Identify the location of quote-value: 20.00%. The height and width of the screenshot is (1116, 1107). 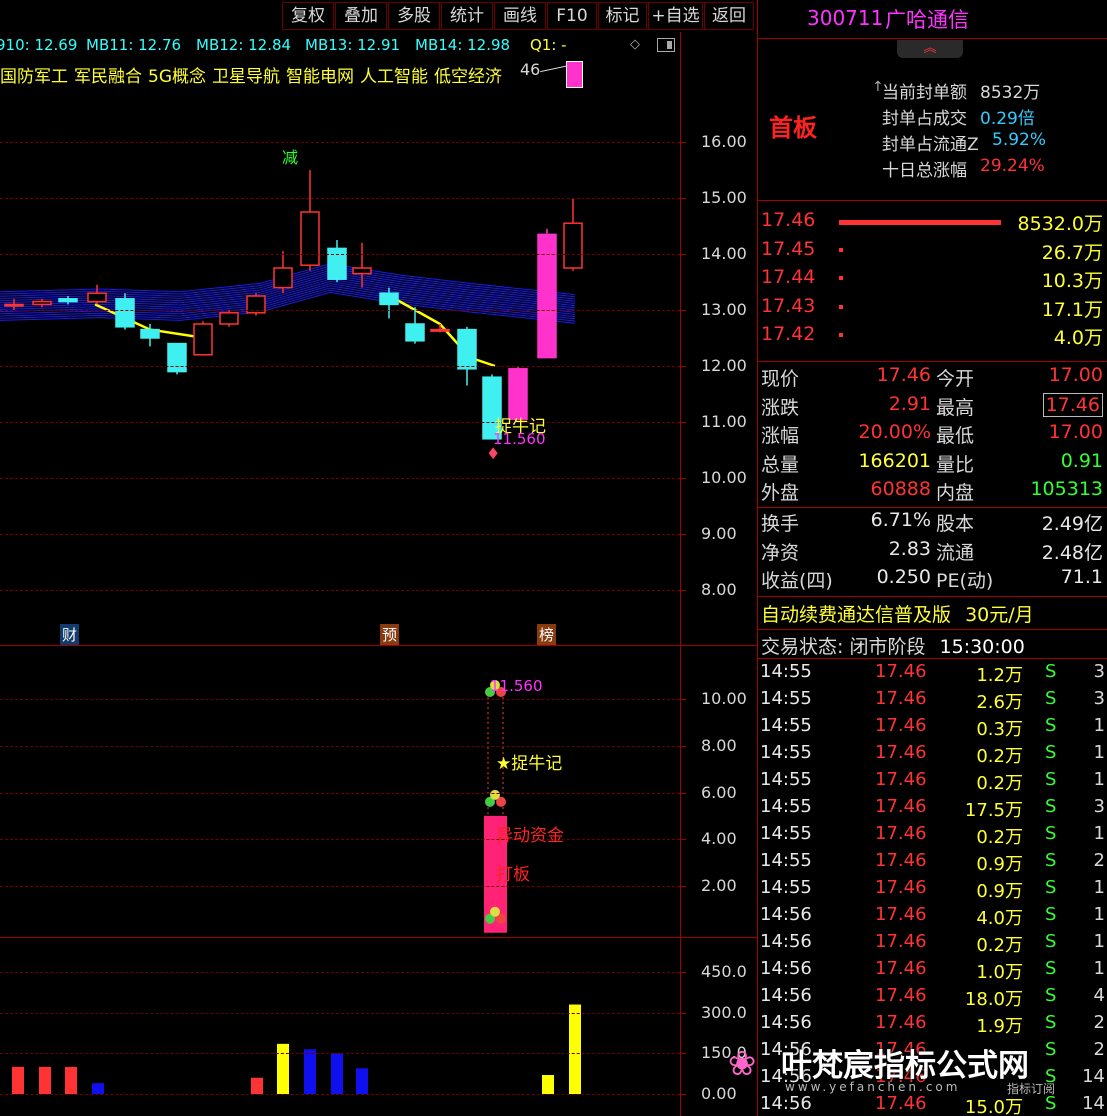
(894, 432).